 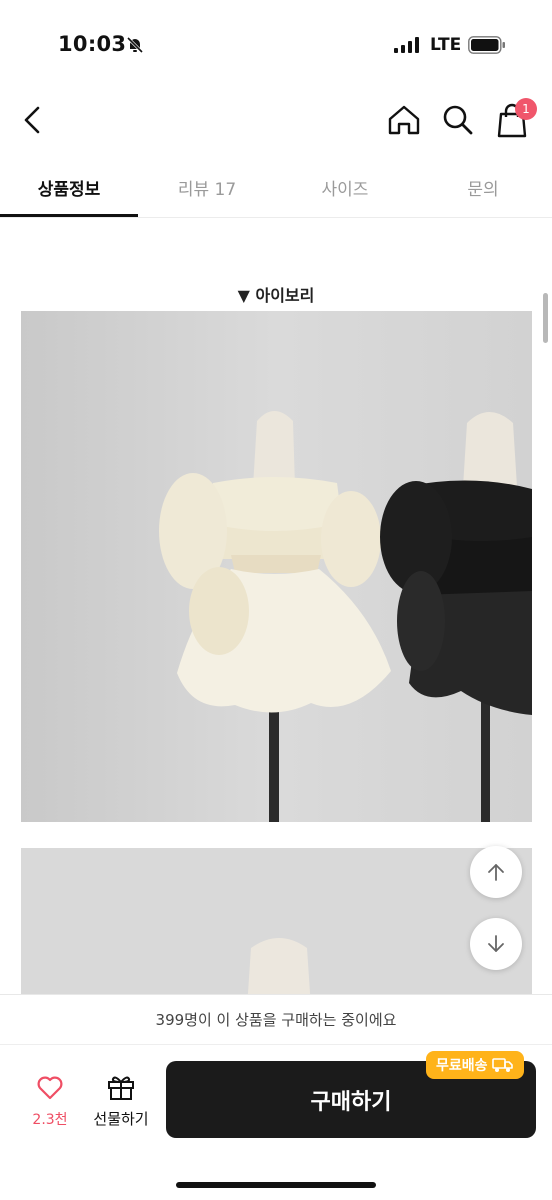 I want to click on bottom-action-bar: 2.3천 선물하기 구매하기 무료배송, so click(x=276, y=1122).